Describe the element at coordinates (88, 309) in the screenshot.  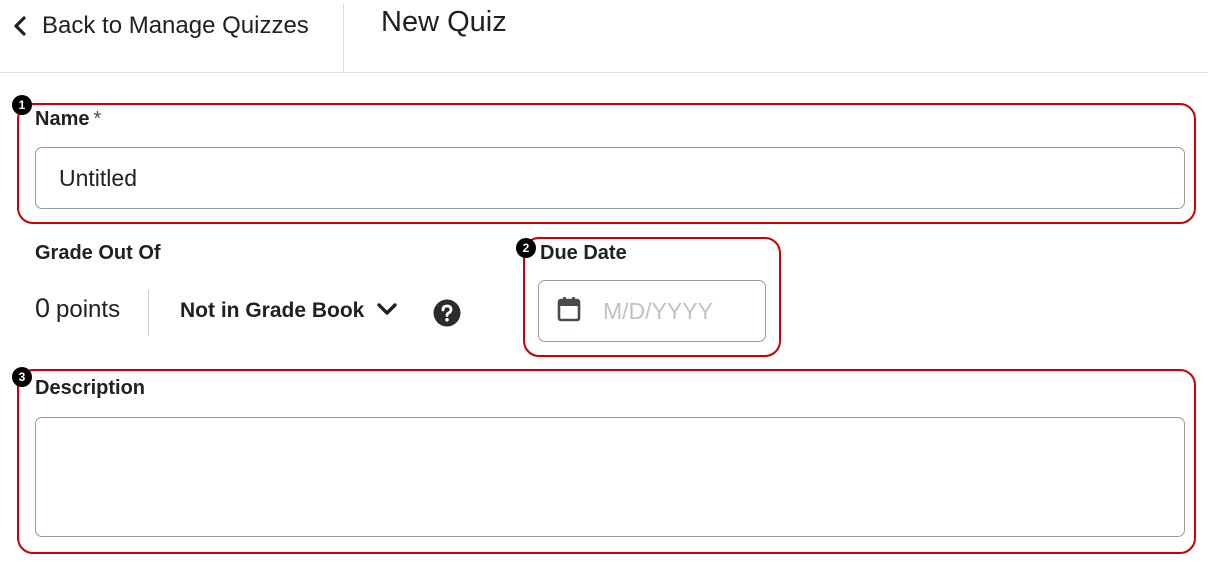
I see `points-unit: points` at that location.